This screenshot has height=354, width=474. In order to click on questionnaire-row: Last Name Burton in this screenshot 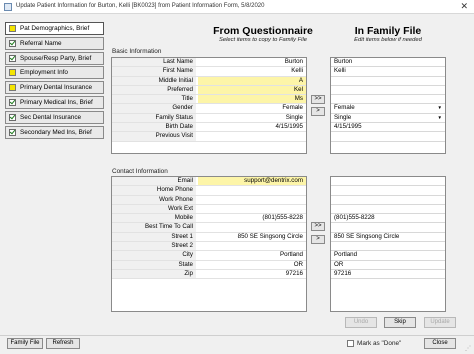, I will do `click(209, 63)`.